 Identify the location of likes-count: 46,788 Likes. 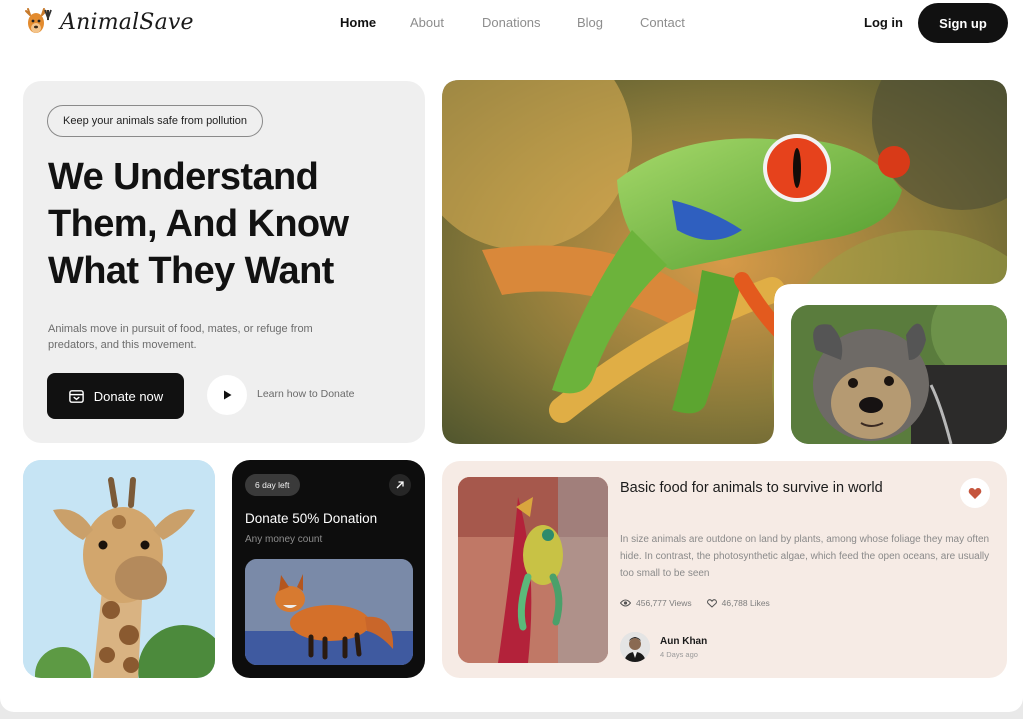
(745, 603).